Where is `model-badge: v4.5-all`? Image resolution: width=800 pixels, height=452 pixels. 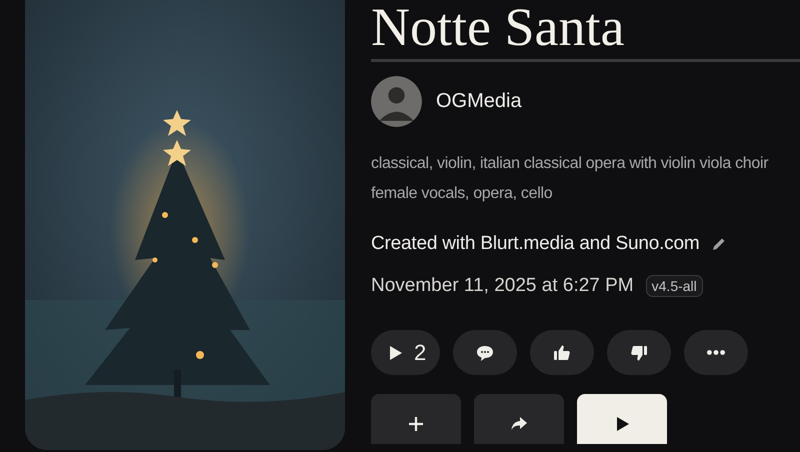 model-badge: v4.5-all is located at coordinates (674, 286).